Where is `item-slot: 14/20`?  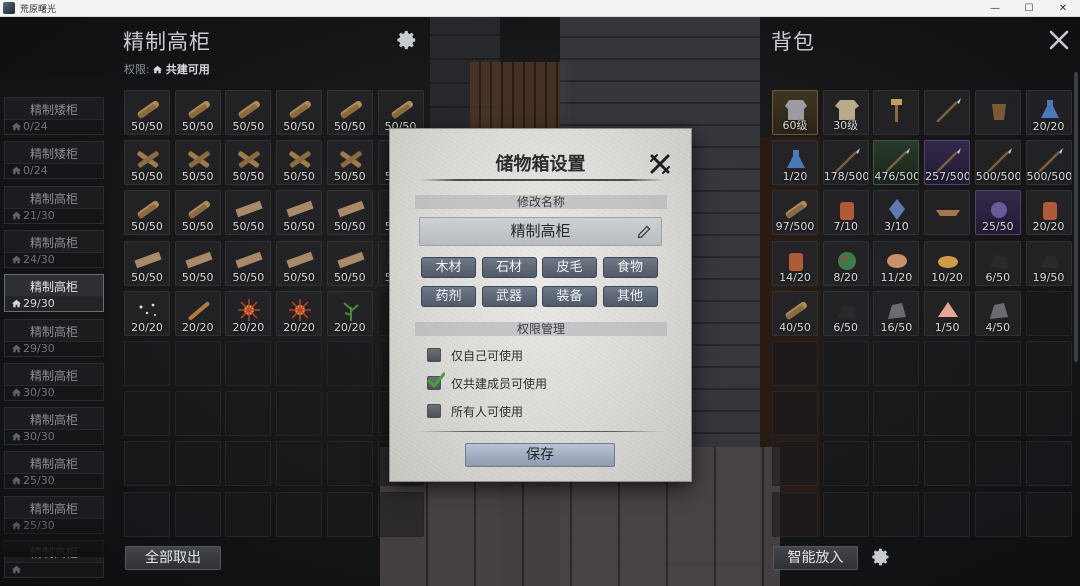 item-slot: 14/20 is located at coordinates (795, 263).